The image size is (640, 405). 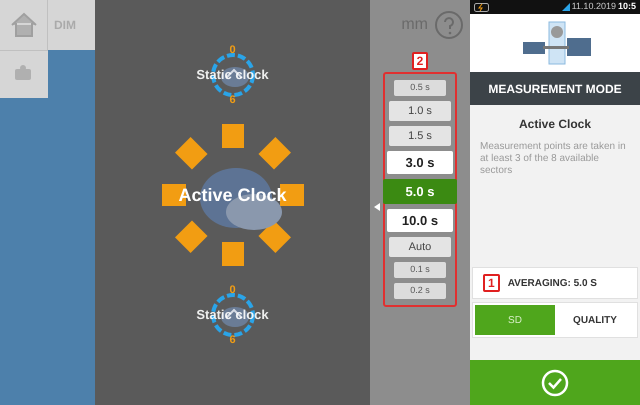 What do you see at coordinates (627, 7) in the screenshot?
I see `status-time: 10:5` at bounding box center [627, 7].